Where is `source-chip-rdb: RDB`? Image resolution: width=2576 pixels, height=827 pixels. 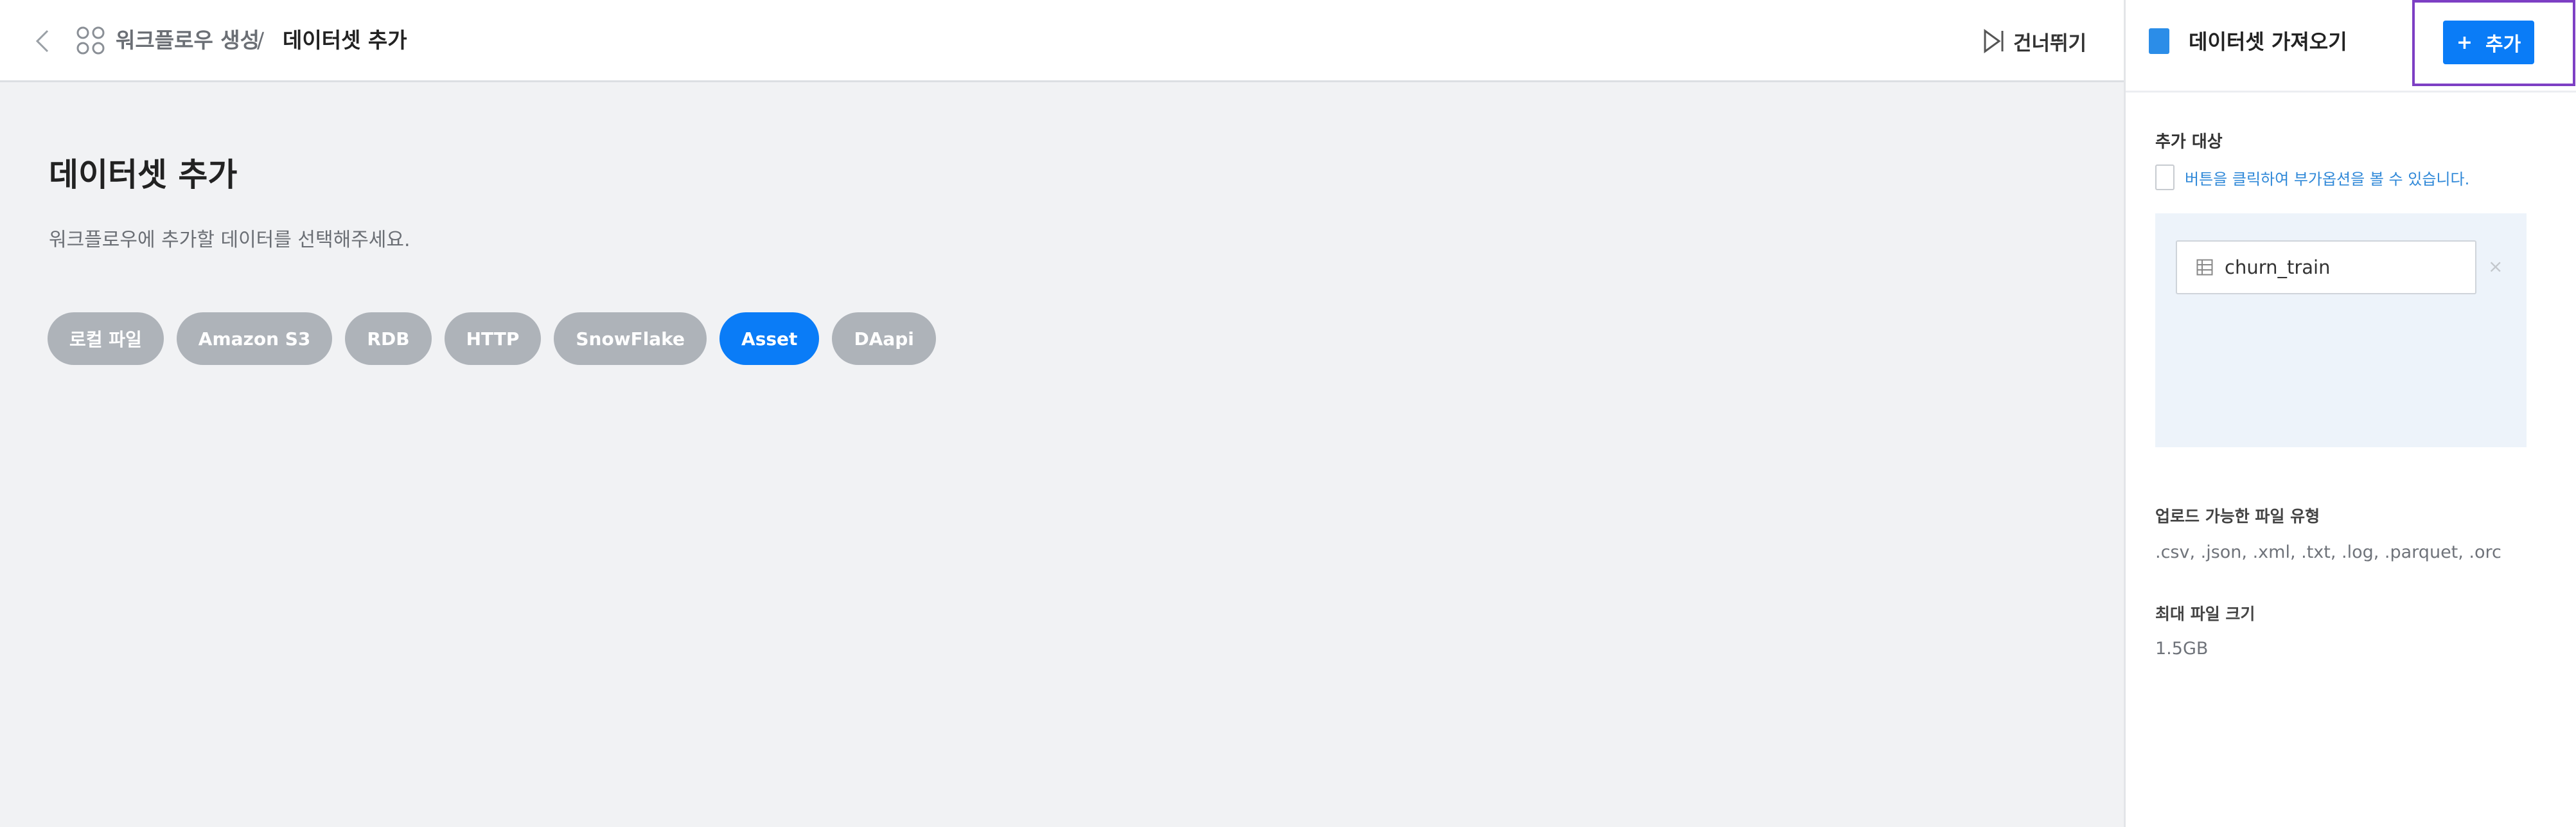 source-chip-rdb: RDB is located at coordinates (388, 338).